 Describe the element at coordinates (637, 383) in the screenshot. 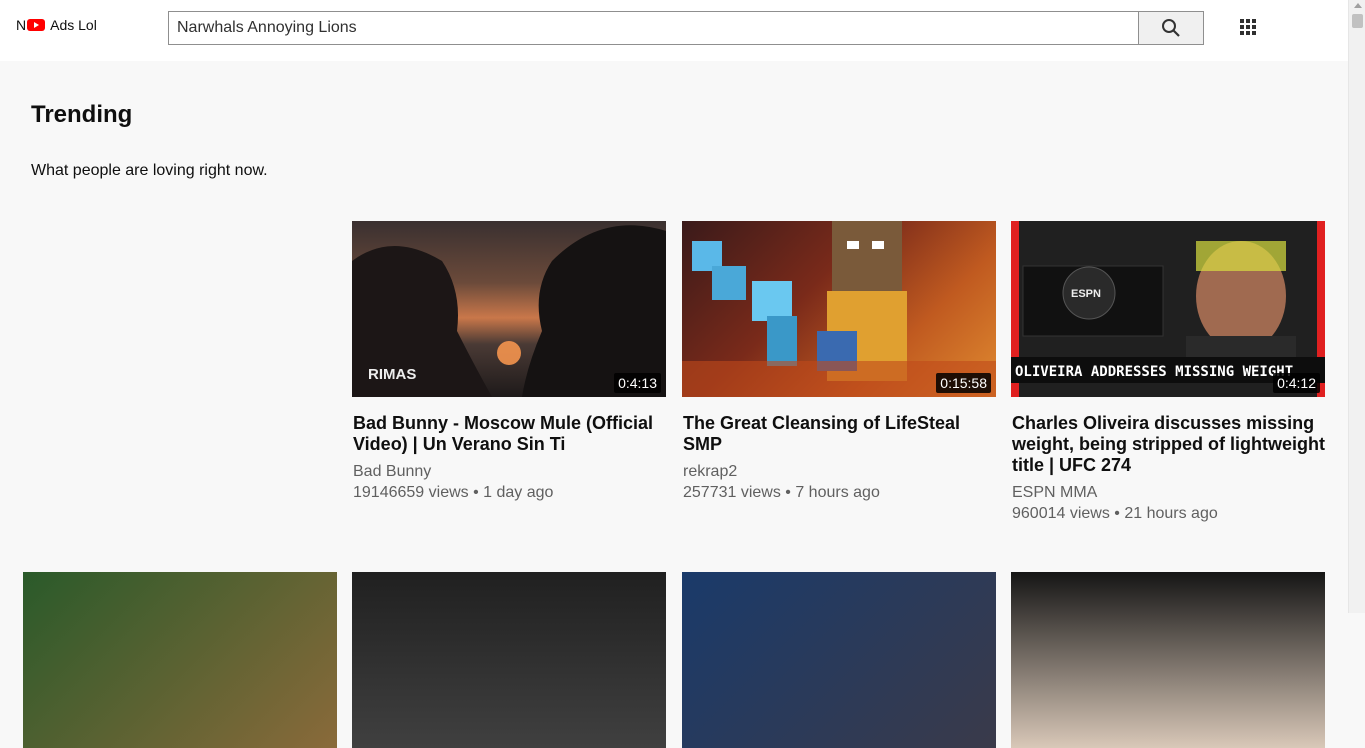

I see `duration-badge: 0:4:13` at that location.